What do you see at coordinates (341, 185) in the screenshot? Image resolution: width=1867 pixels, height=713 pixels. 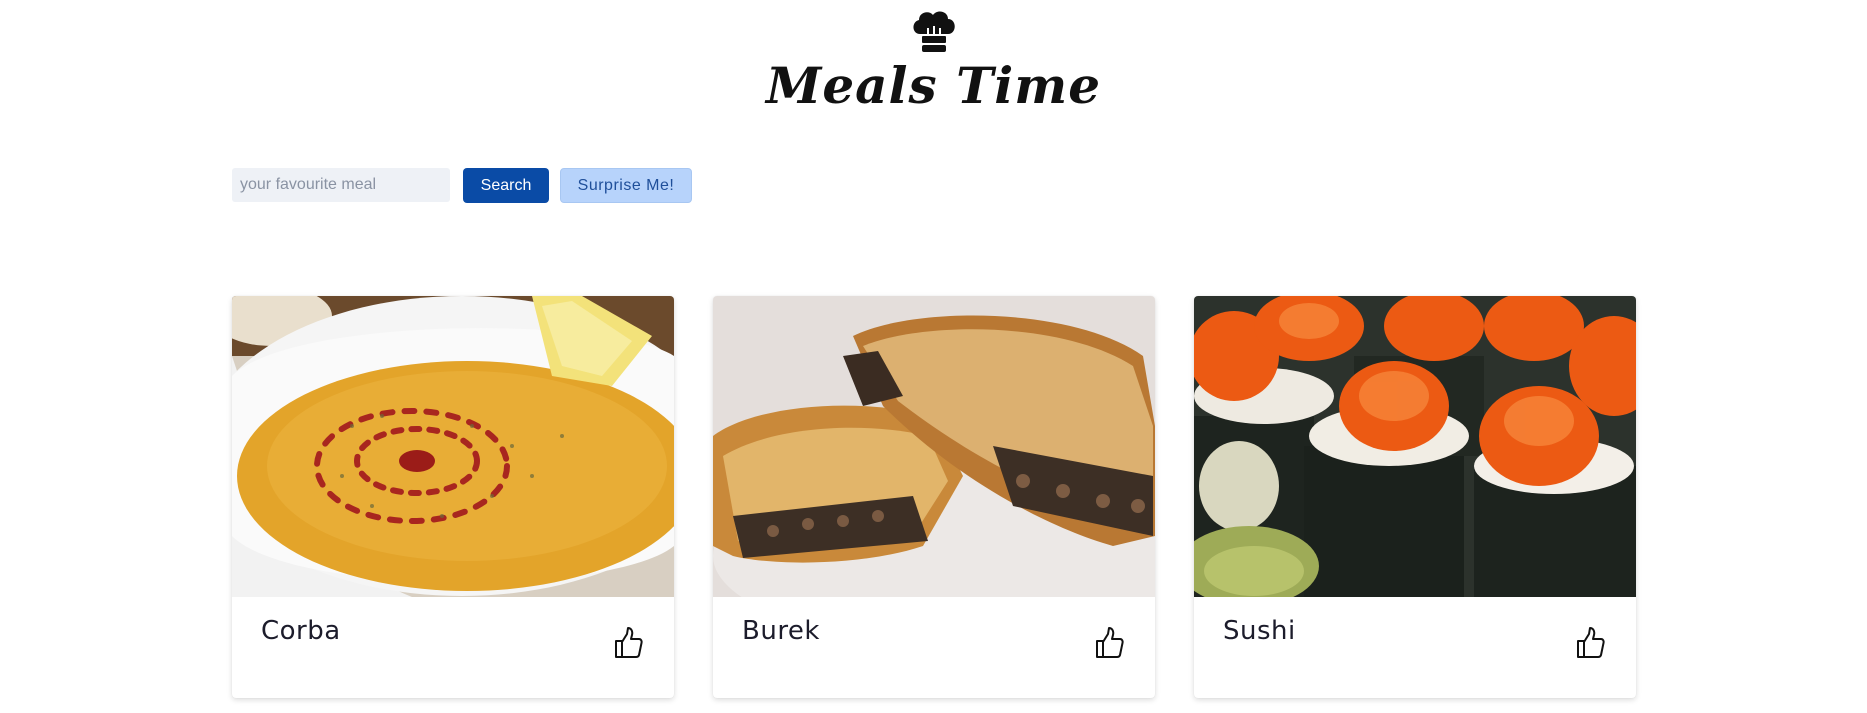 I see `search-input` at bounding box center [341, 185].